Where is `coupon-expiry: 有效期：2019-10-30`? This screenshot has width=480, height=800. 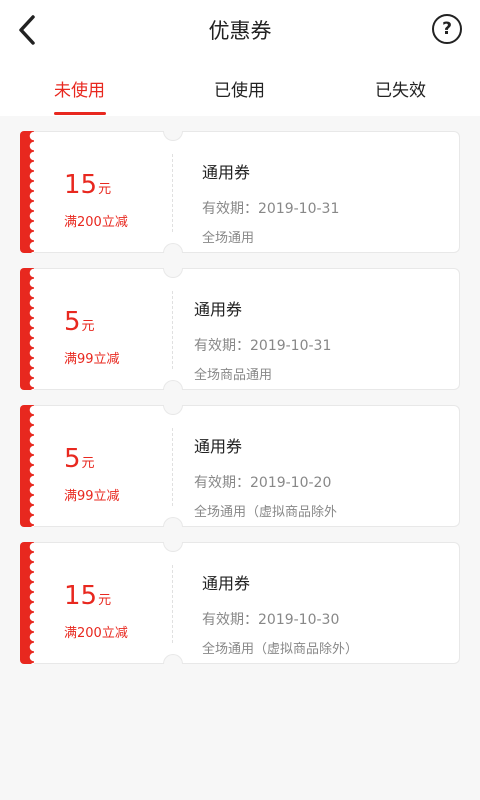
coupon-expiry: 有效期：2019-10-30 is located at coordinates (271, 620).